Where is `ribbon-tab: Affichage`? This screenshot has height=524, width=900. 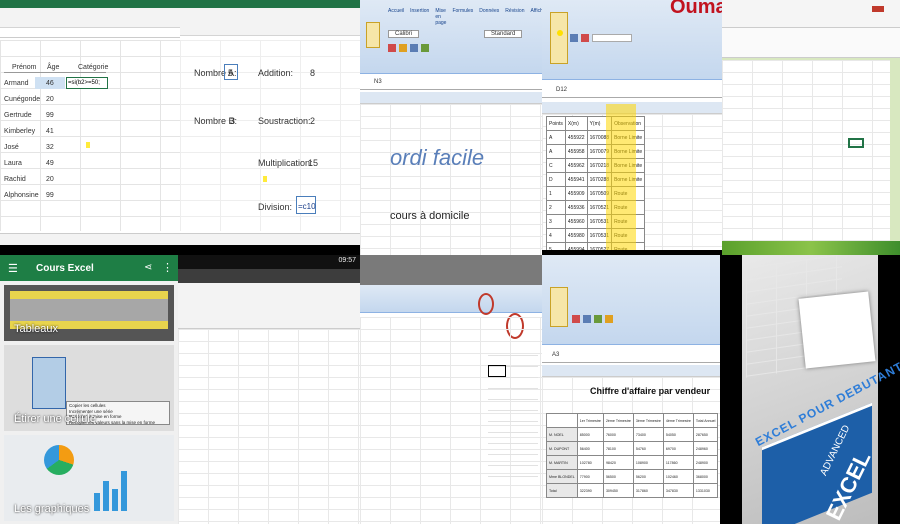
ribbon-tab: Affichage is located at coordinates (536, 17).